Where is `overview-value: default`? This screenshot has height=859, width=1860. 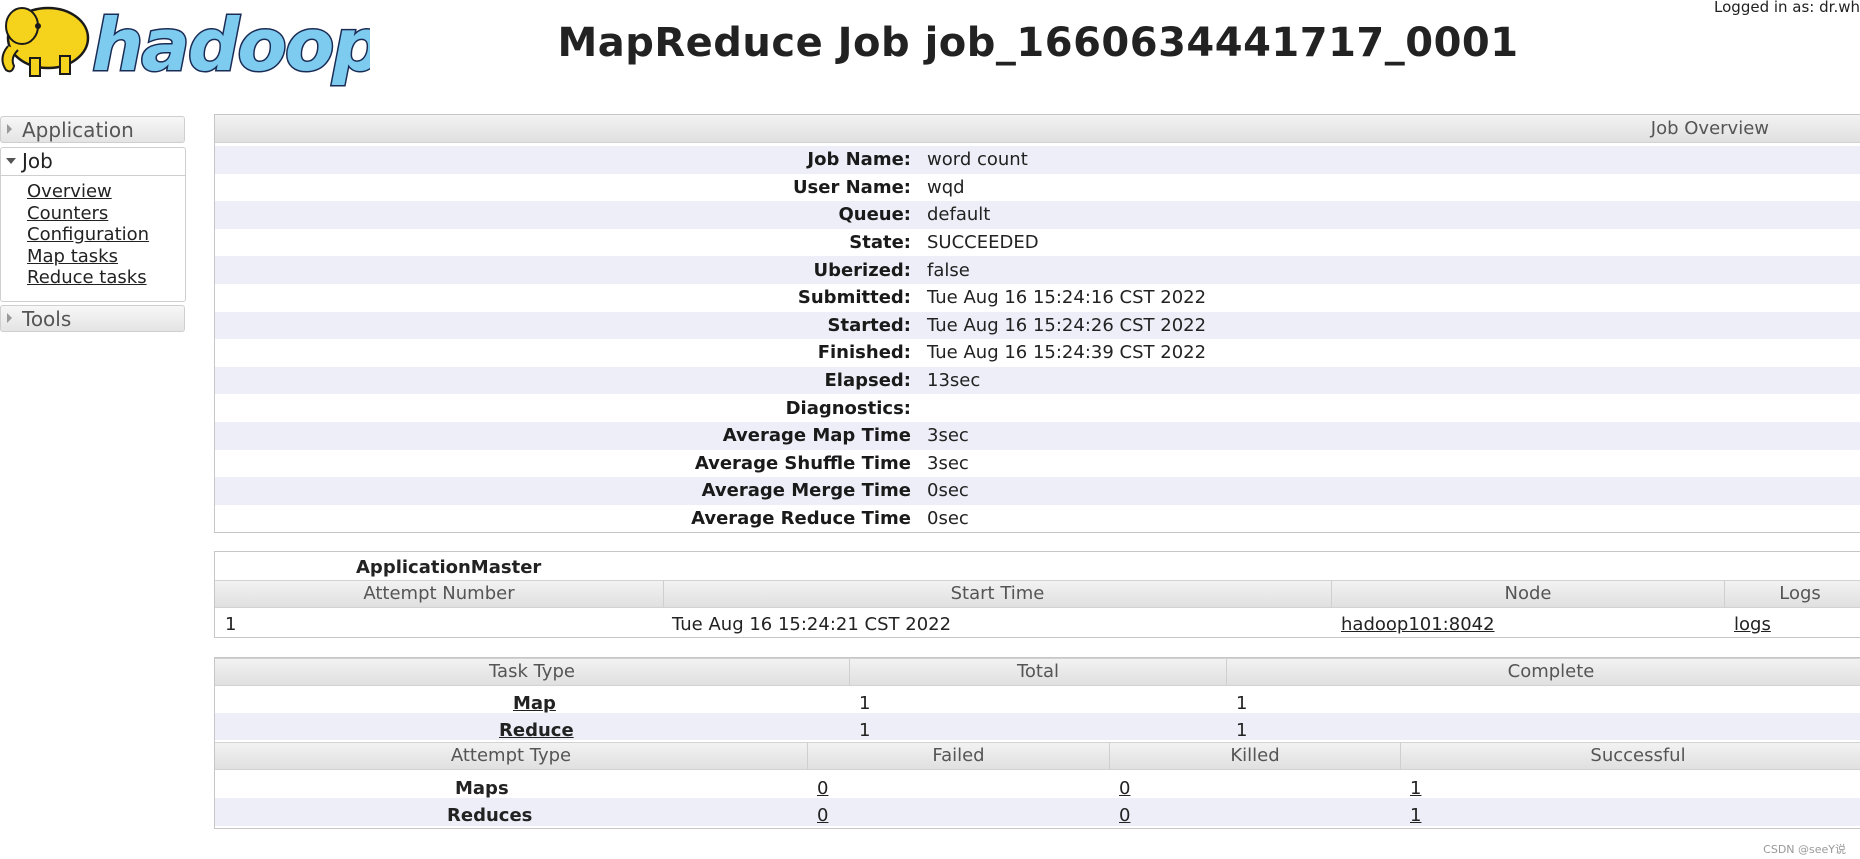 overview-value: default is located at coordinates (959, 215).